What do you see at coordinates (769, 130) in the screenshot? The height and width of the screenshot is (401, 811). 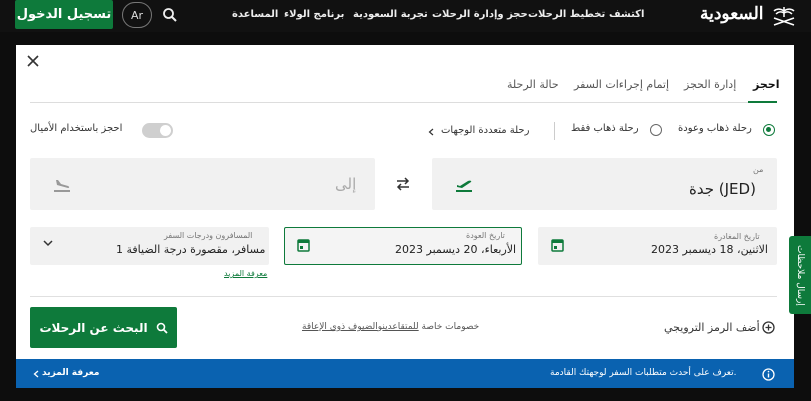 I see `round-trip-radio` at bounding box center [769, 130].